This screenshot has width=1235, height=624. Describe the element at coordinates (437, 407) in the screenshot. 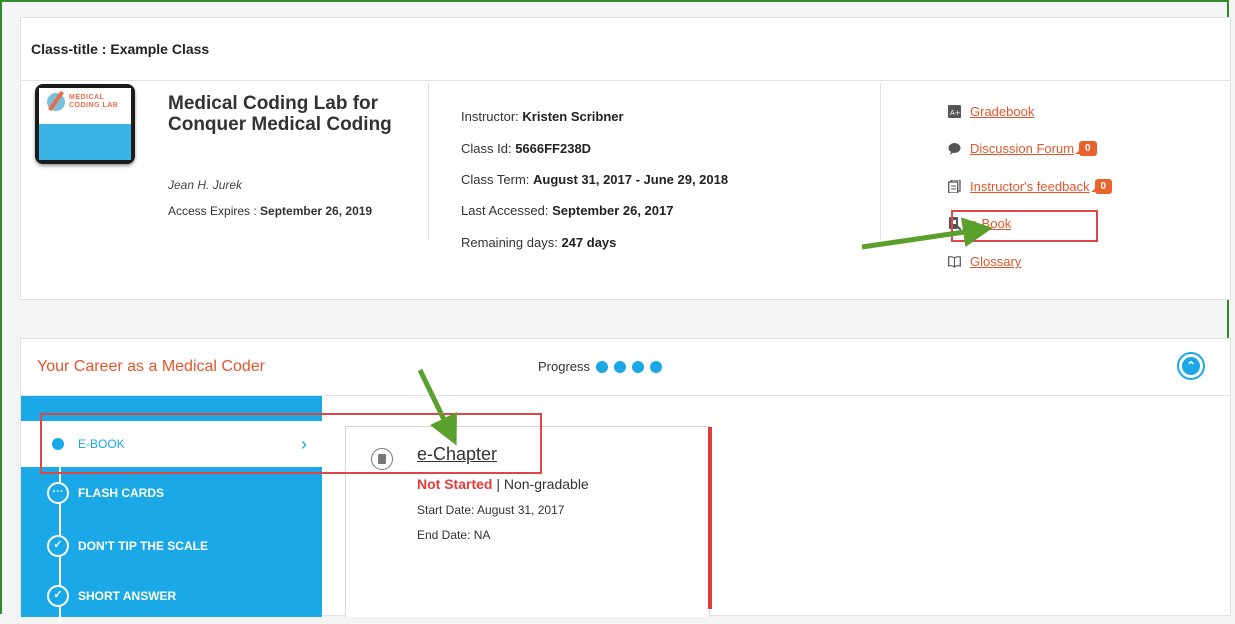

I see `arrow-to-chapter` at that location.